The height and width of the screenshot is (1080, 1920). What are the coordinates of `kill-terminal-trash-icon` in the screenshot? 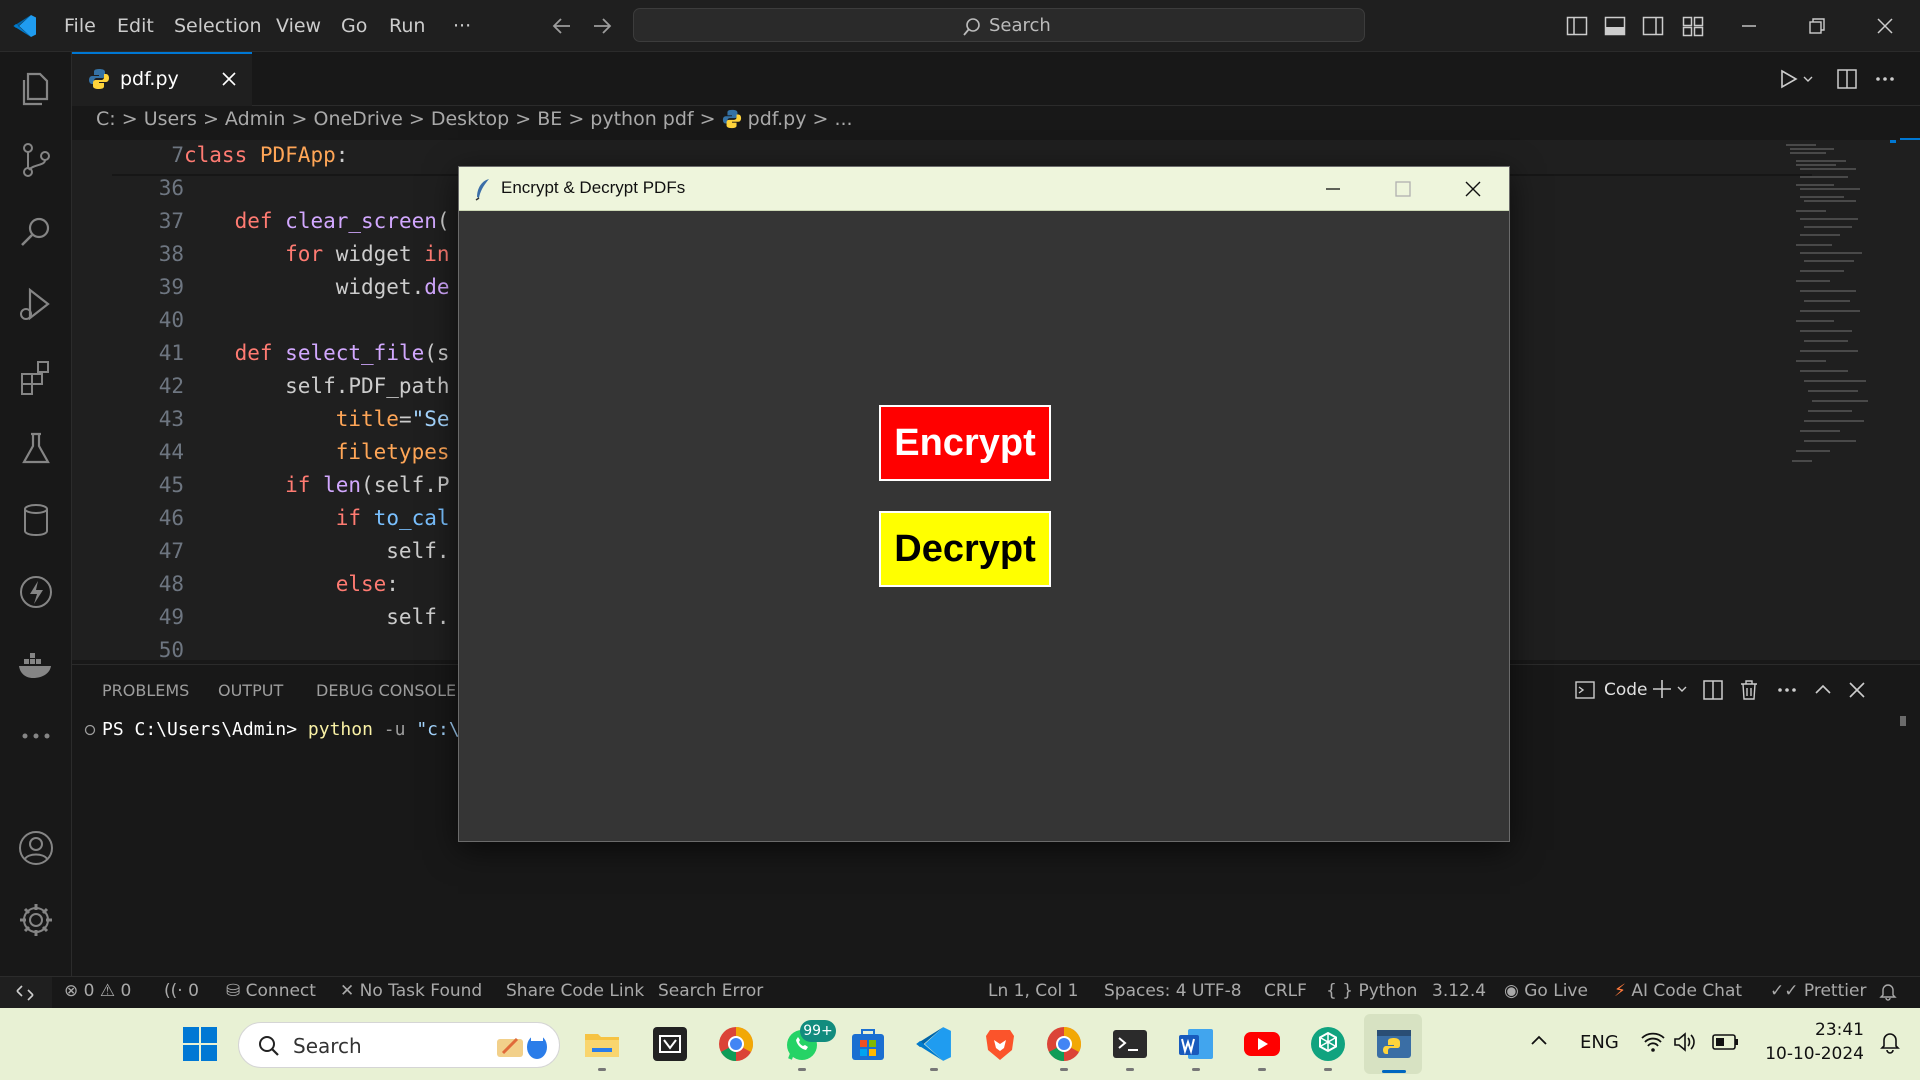 It's located at (1749, 690).